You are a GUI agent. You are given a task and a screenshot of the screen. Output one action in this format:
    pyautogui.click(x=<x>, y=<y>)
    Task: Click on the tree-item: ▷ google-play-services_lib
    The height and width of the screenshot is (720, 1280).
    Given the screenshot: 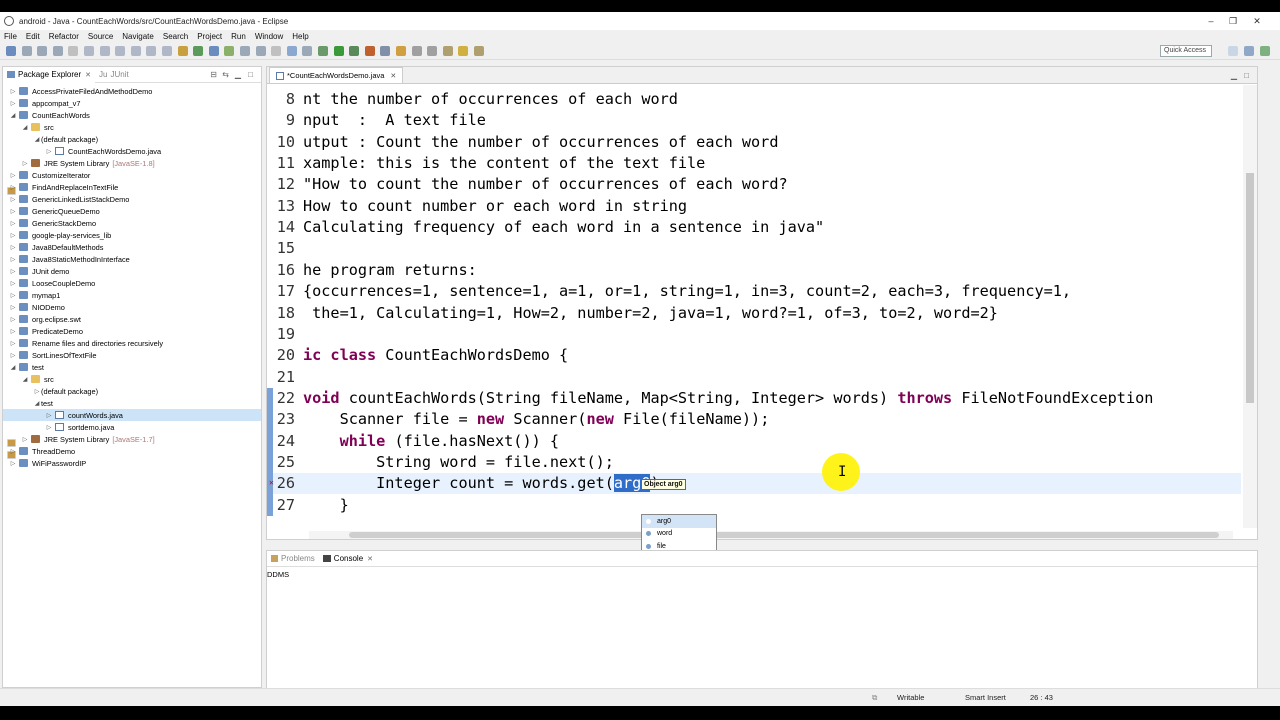 What is the action you would take?
    pyautogui.click(x=132, y=235)
    